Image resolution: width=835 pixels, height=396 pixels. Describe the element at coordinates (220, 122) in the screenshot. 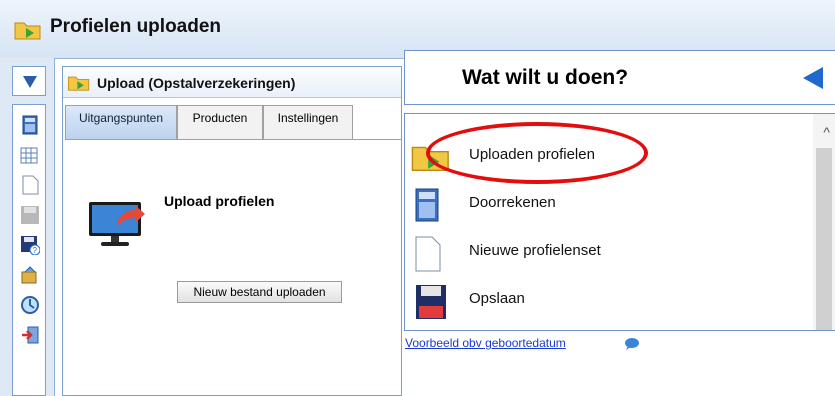

I see `tab-producten: Producten` at that location.